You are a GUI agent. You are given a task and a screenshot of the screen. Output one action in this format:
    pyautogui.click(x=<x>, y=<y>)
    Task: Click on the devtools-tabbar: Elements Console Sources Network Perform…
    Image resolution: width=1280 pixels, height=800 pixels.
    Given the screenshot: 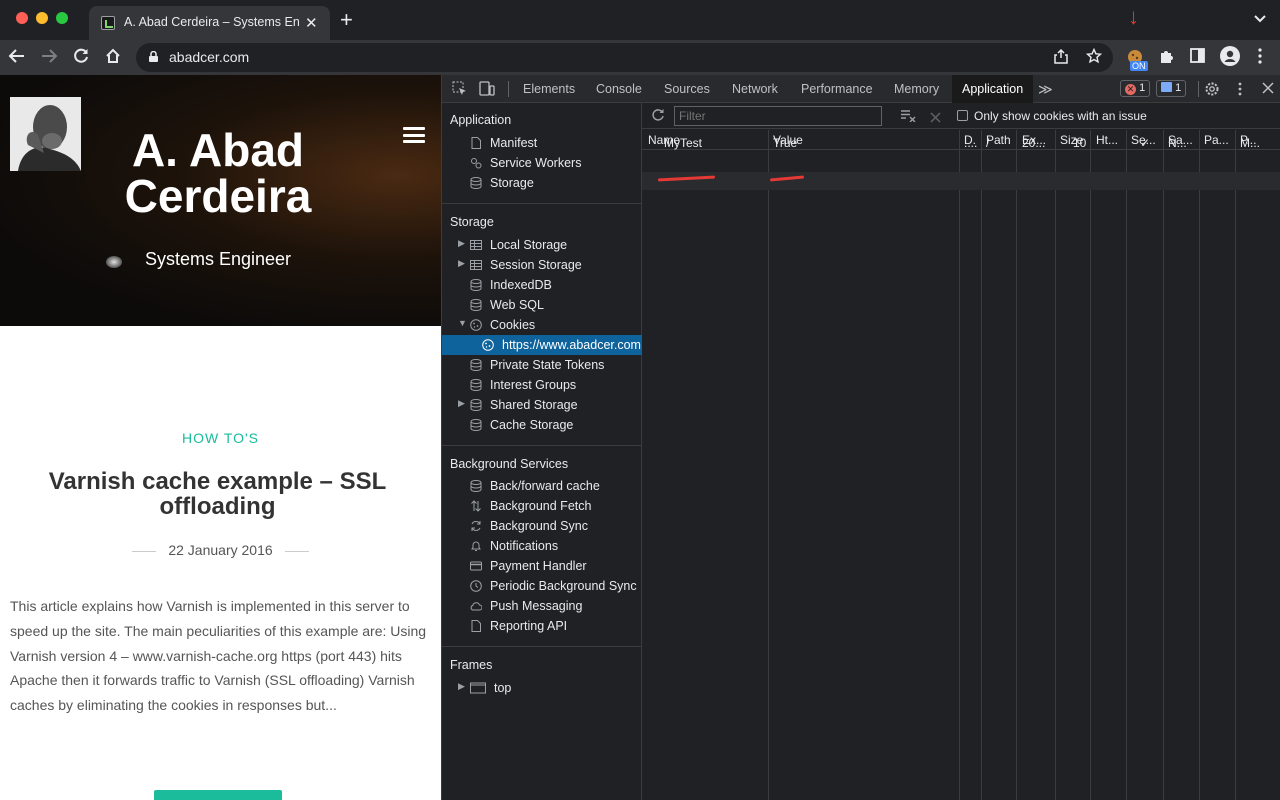 What is the action you would take?
    pyautogui.click(x=861, y=89)
    